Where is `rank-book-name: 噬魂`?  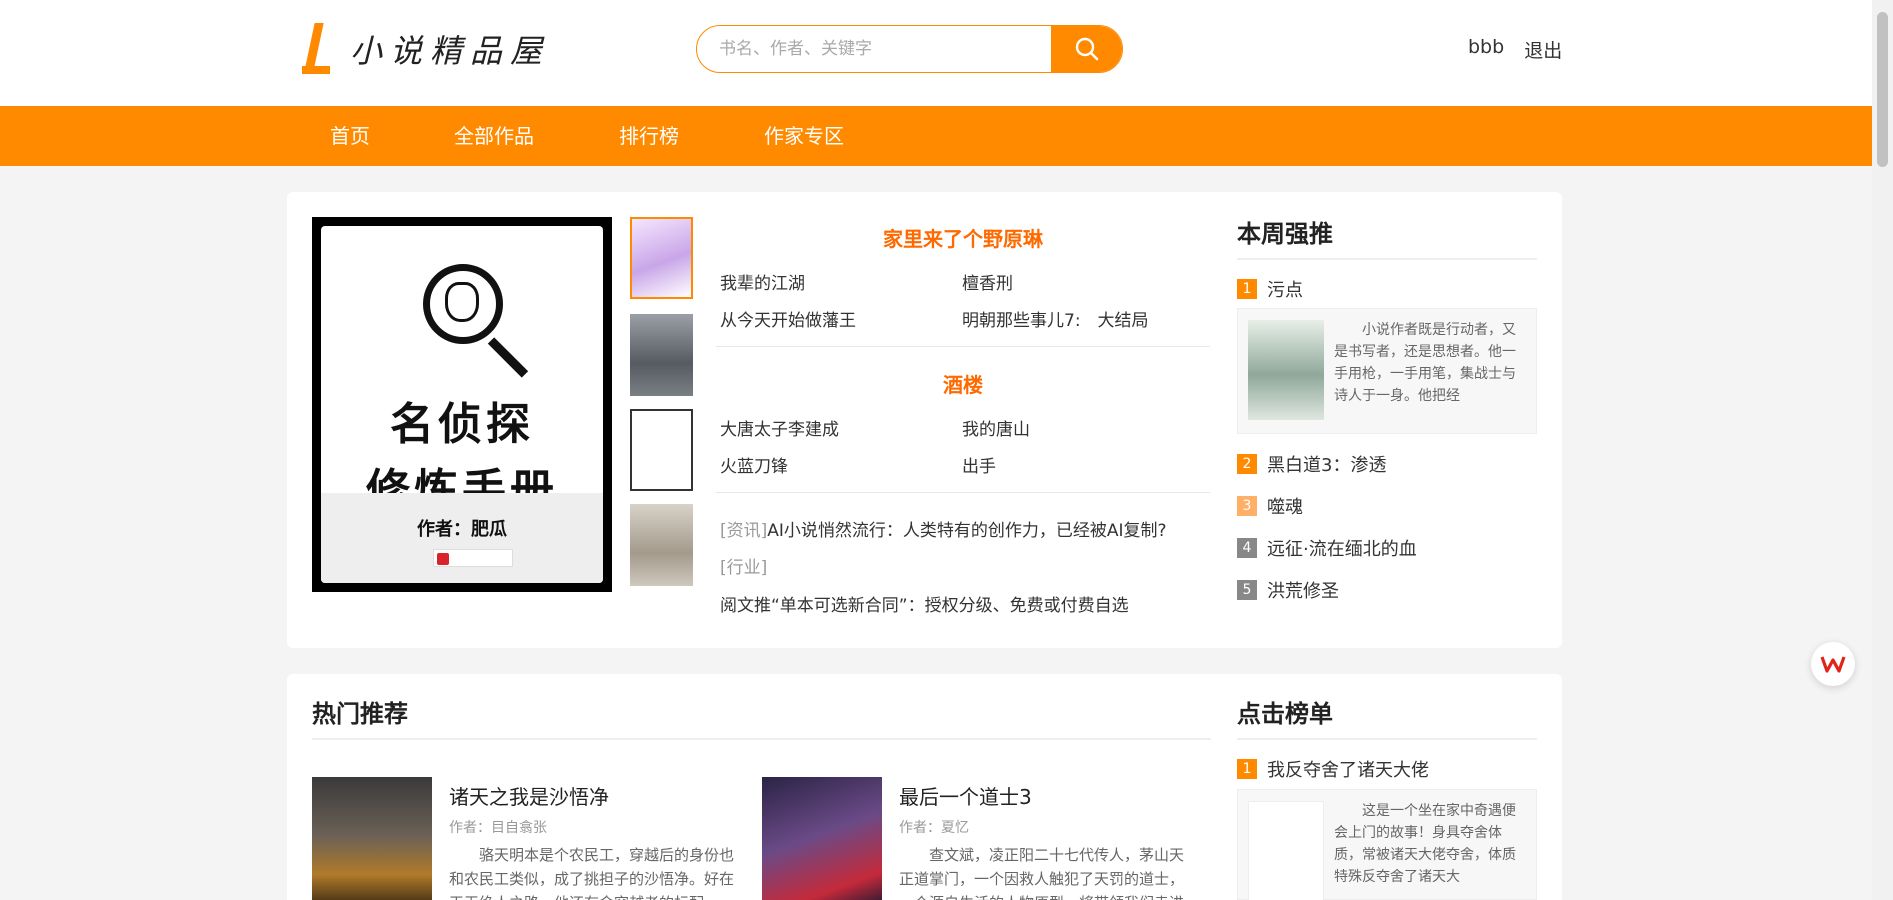 rank-book-name: 噬魂 is located at coordinates (1285, 507).